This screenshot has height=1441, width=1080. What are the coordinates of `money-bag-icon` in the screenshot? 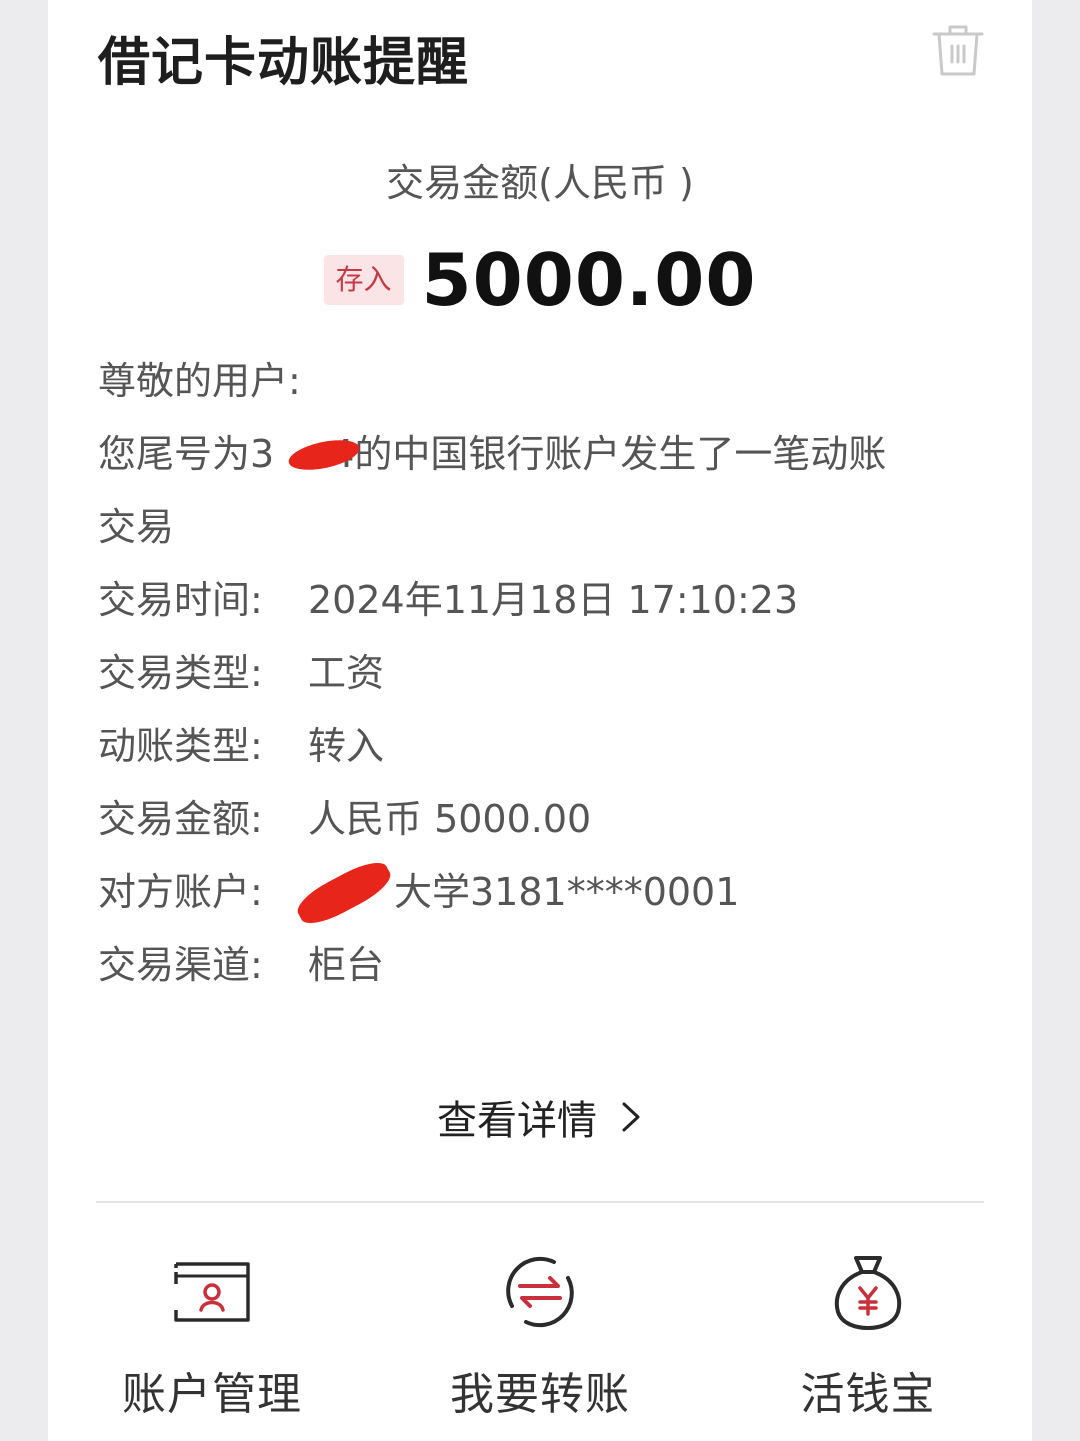 It's located at (868, 1293).